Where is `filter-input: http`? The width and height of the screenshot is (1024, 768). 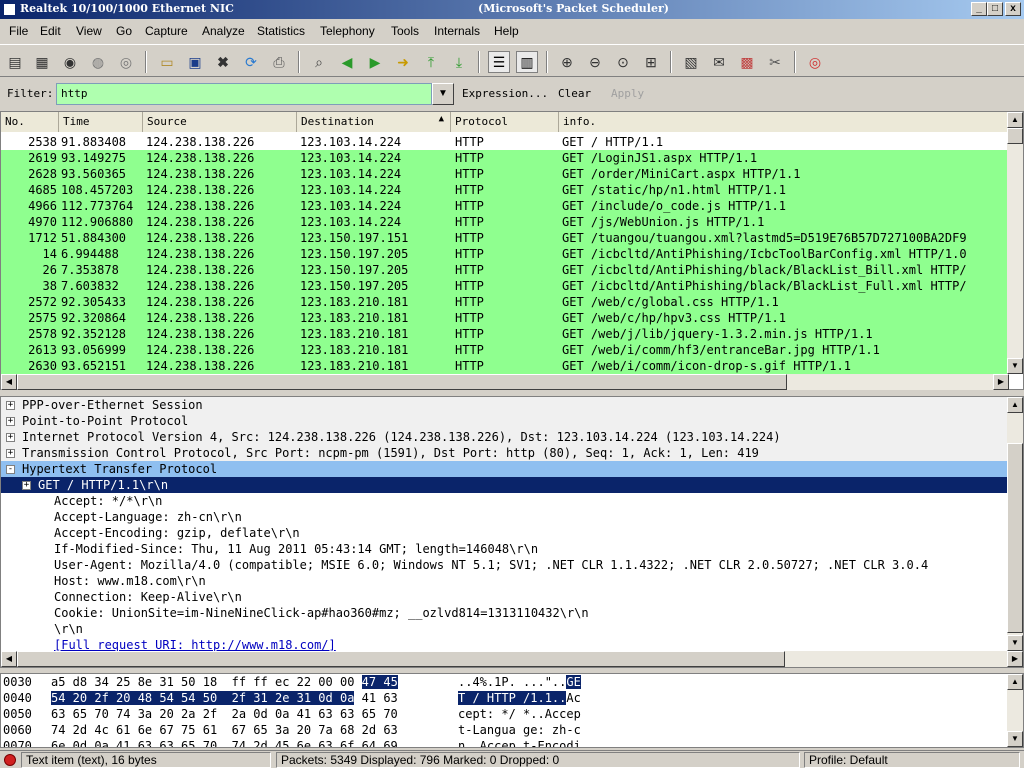 filter-input: http is located at coordinates (244, 94).